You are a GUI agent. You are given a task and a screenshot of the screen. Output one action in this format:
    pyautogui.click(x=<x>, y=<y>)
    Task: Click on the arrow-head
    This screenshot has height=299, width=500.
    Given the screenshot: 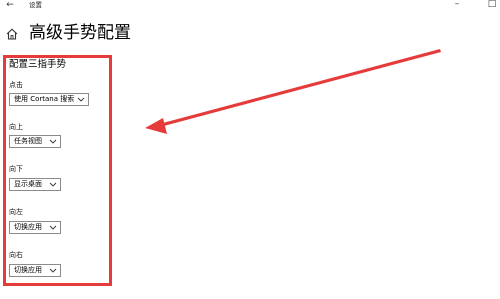 What is the action you would take?
    pyautogui.click(x=156, y=126)
    